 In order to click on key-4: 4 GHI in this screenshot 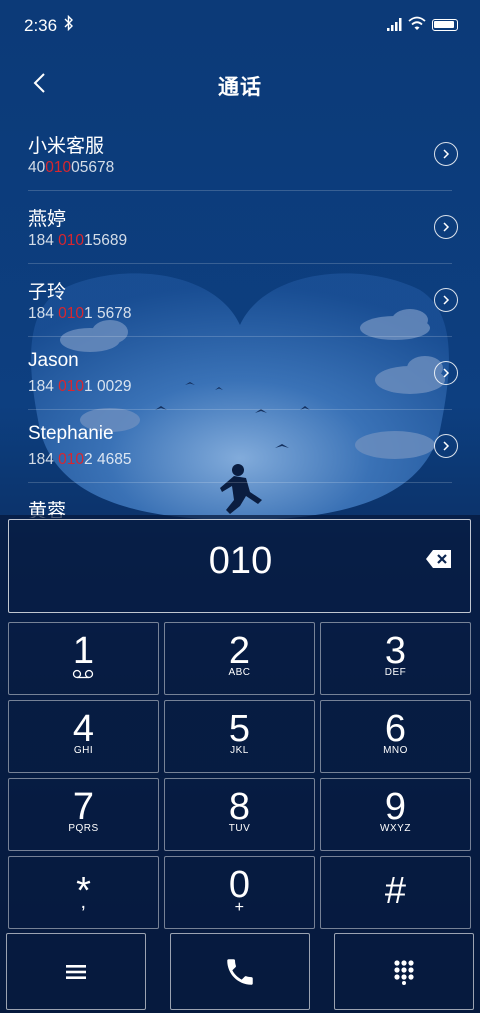, I will do `click(83, 736)`.